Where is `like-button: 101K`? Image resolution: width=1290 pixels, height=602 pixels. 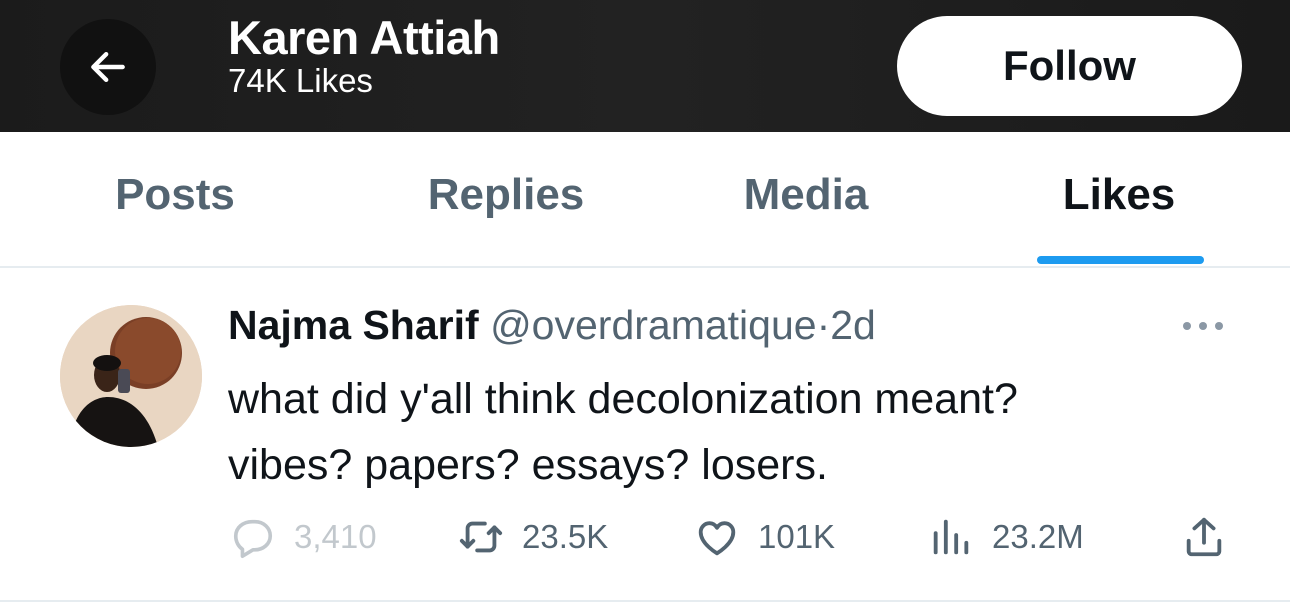 like-button: 101K is located at coordinates (764, 537).